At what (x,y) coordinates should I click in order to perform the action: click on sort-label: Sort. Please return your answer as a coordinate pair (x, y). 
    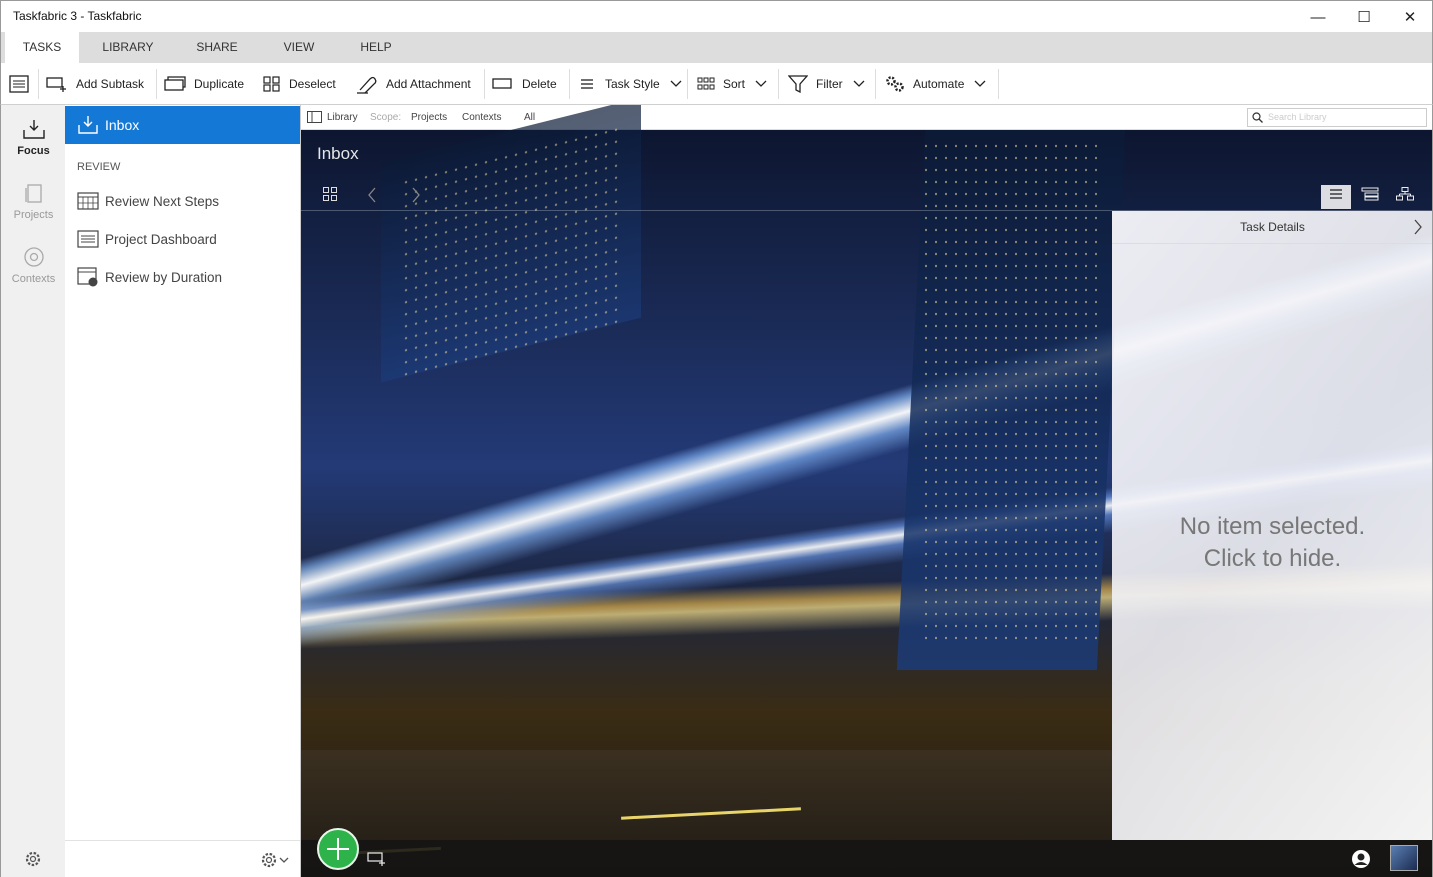
    Looking at the image, I should click on (734, 84).